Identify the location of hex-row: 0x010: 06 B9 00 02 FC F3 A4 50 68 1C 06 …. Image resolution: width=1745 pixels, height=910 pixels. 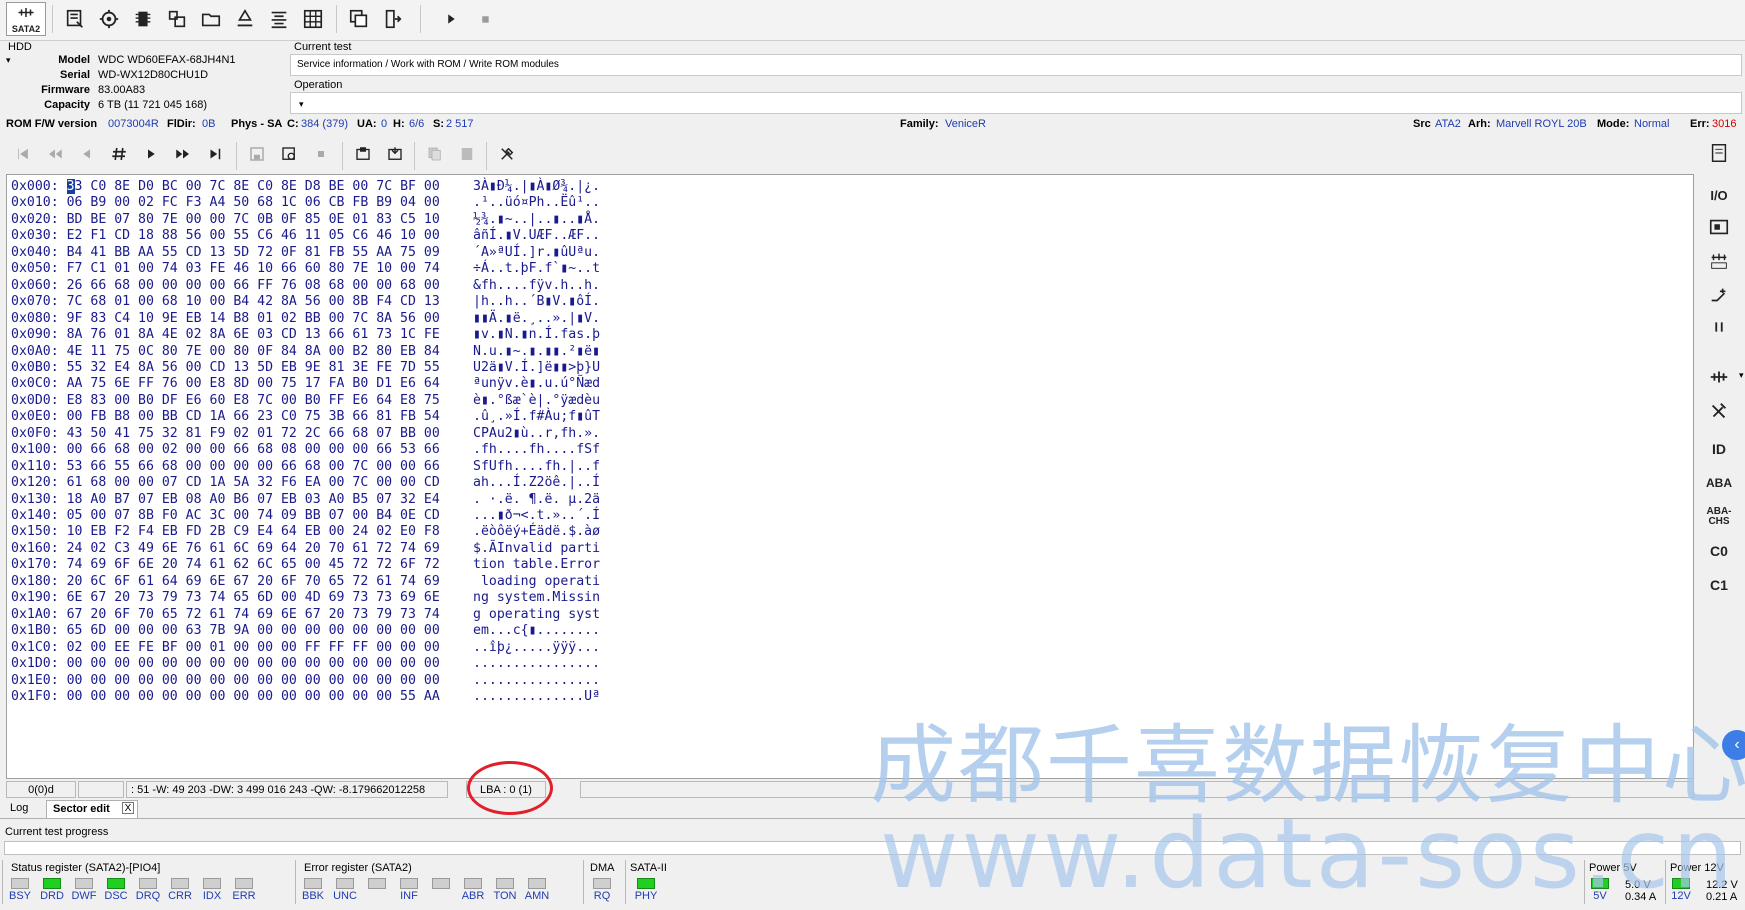
(225, 203).